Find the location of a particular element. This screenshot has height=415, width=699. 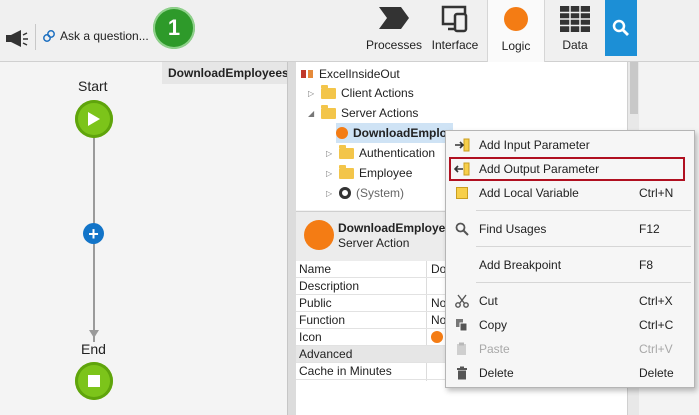

start-label: Start is located at coordinates (93, 86).